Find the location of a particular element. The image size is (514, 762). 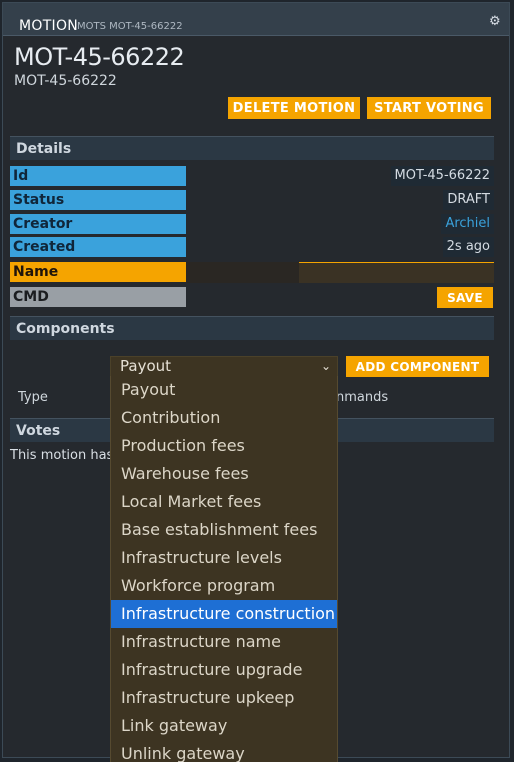

dropdown-option: Payout is located at coordinates (224, 390).